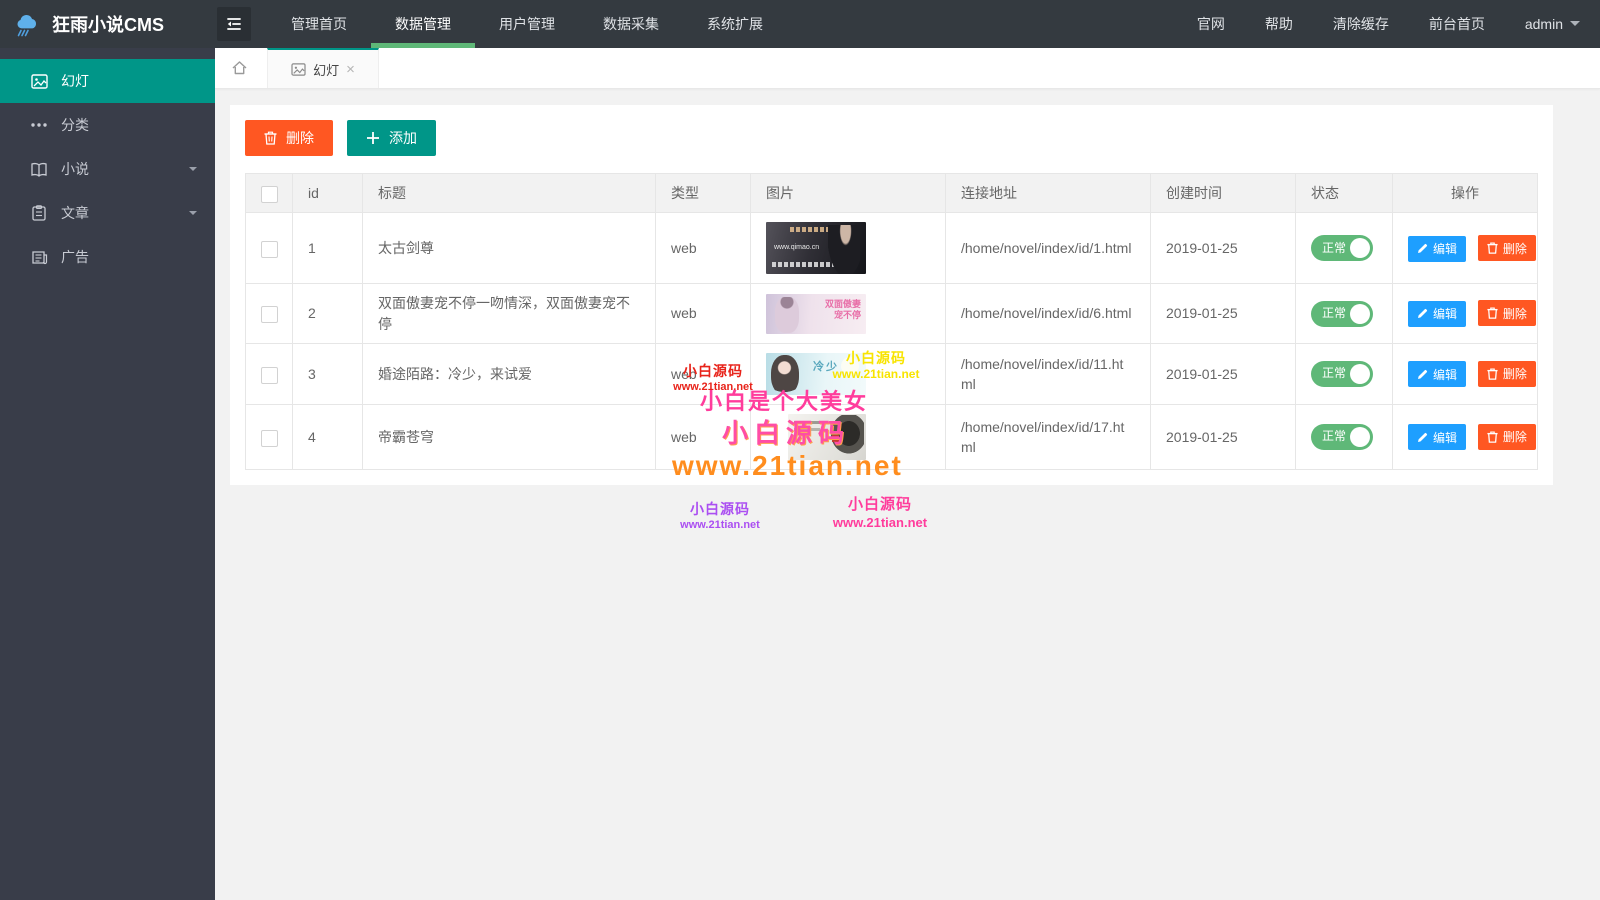 This screenshot has height=900, width=1600. Describe the element at coordinates (848, 193) in the screenshot. I see `column-header-image: 图片` at that location.